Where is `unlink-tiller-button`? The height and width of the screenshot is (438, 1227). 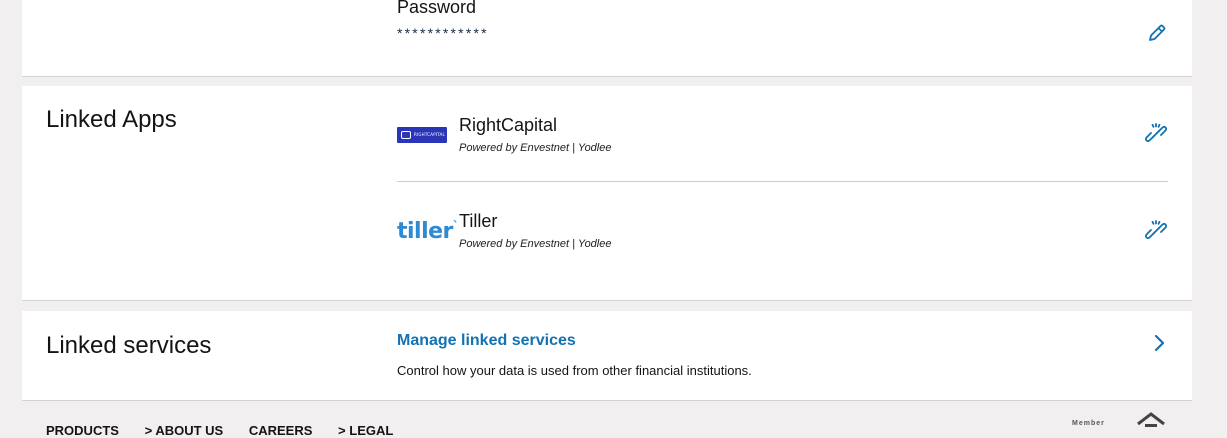
unlink-tiller-button is located at coordinates (1156, 231).